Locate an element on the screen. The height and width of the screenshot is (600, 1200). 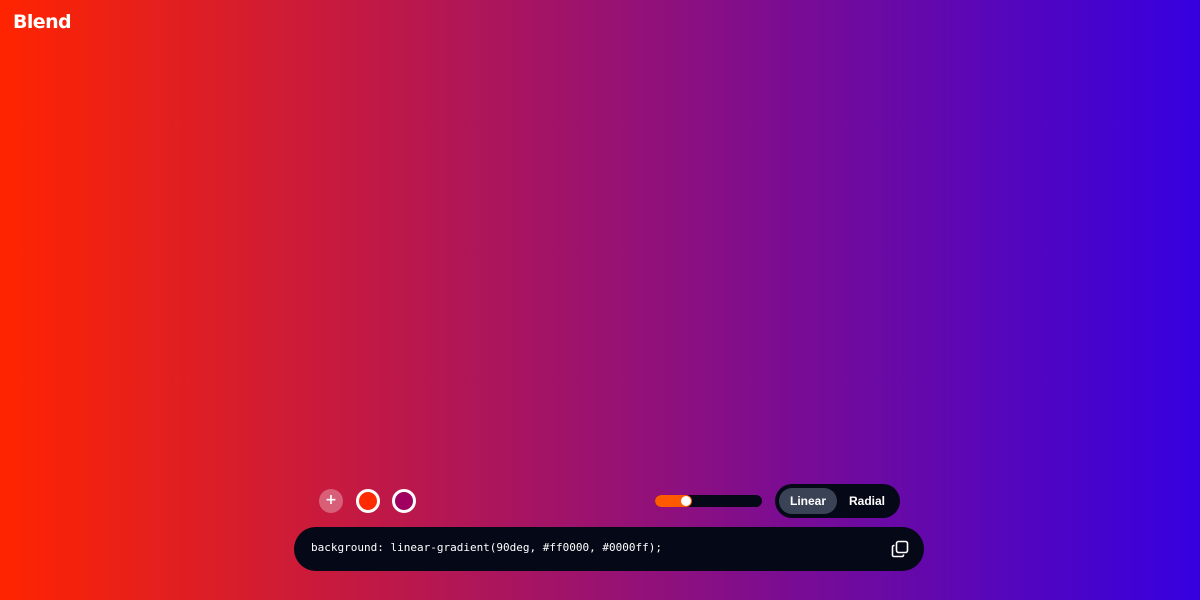
app-logo: Blend is located at coordinates (42, 22).